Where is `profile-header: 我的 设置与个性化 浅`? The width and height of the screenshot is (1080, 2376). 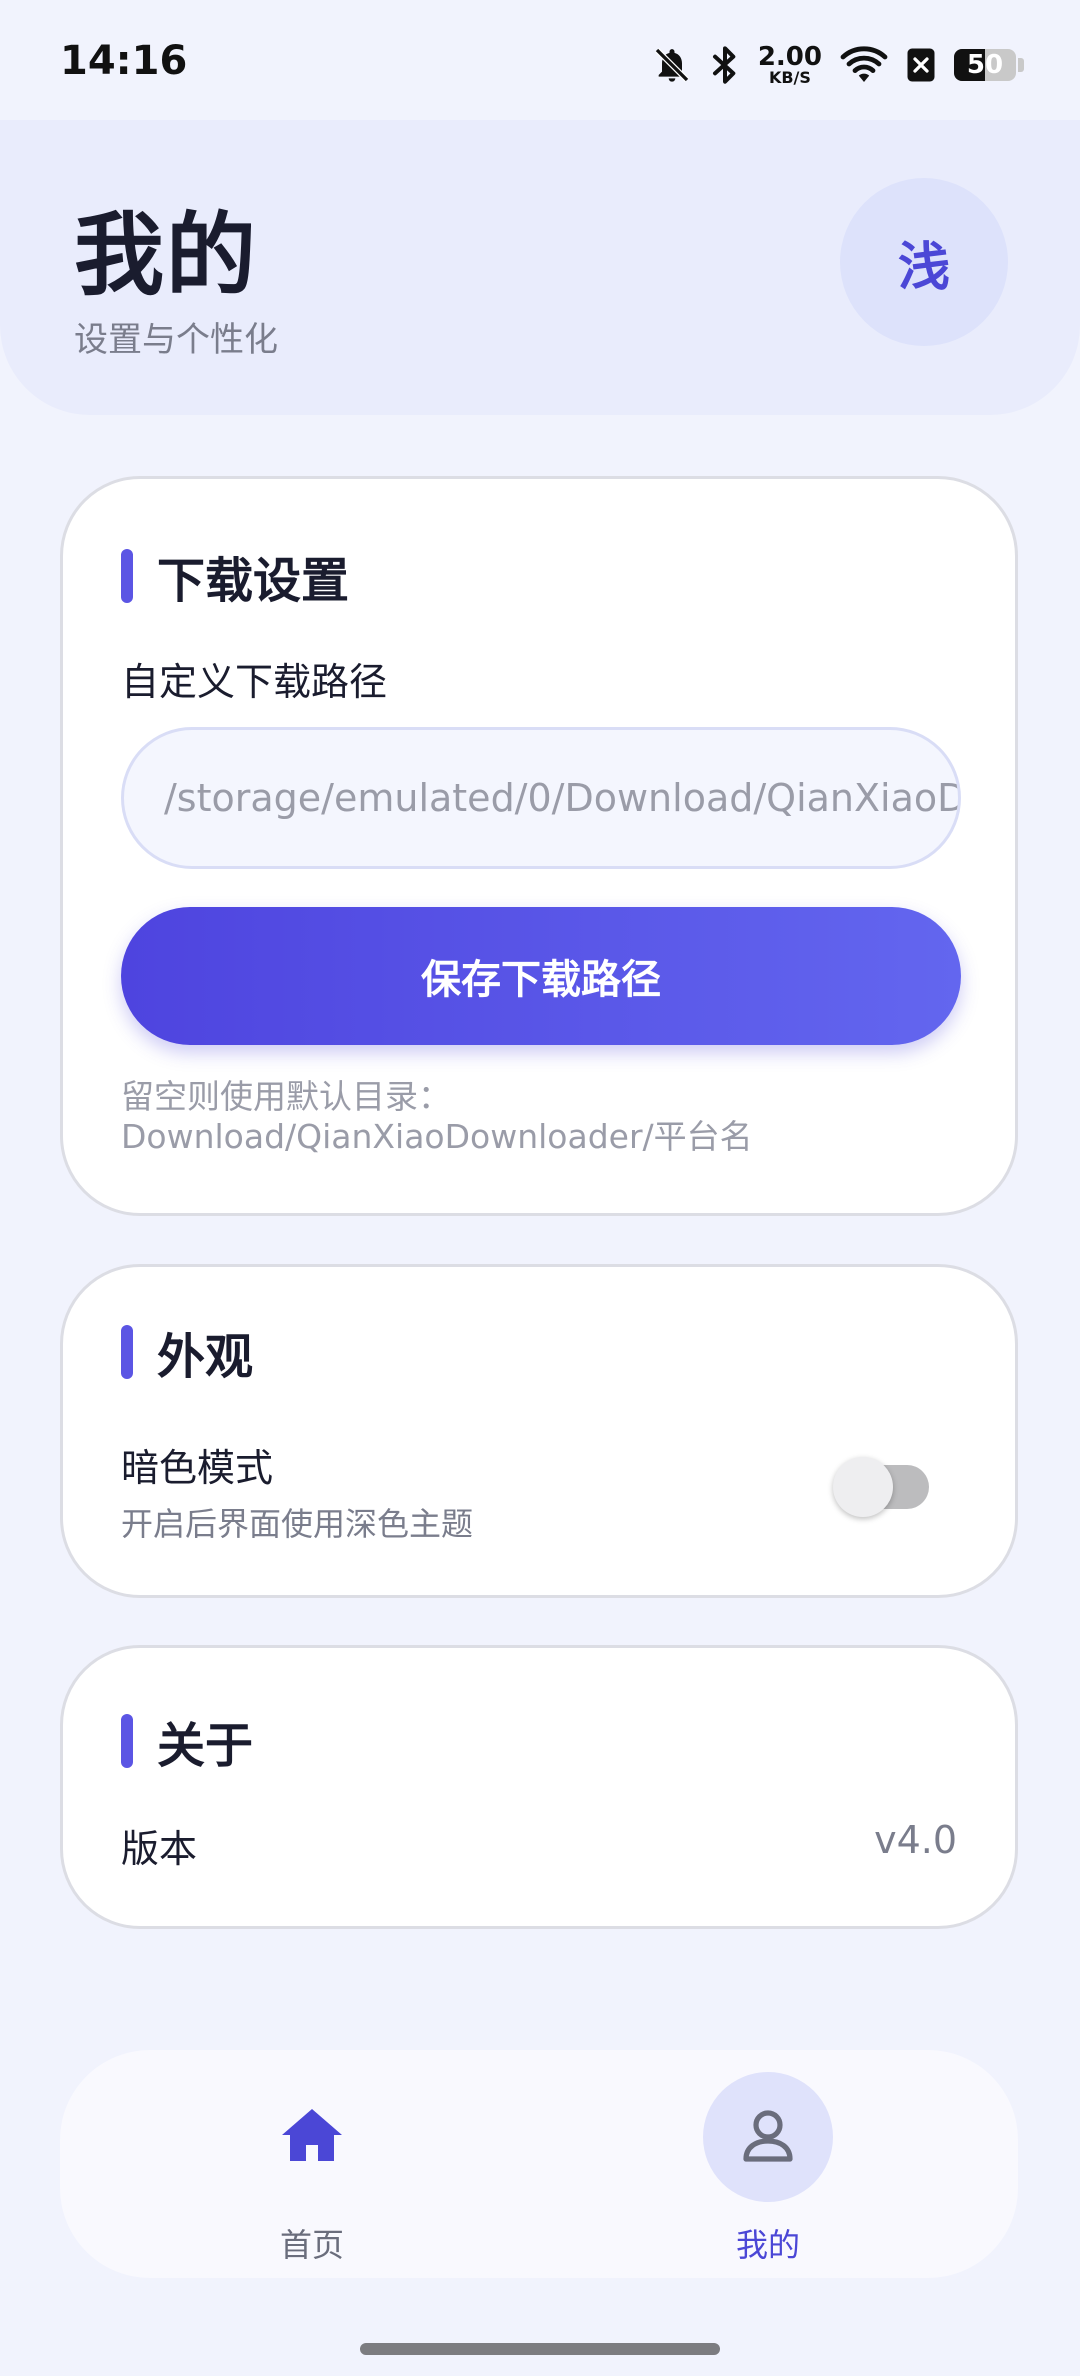 profile-header: 我的 设置与个性化 浅 is located at coordinates (540, 267).